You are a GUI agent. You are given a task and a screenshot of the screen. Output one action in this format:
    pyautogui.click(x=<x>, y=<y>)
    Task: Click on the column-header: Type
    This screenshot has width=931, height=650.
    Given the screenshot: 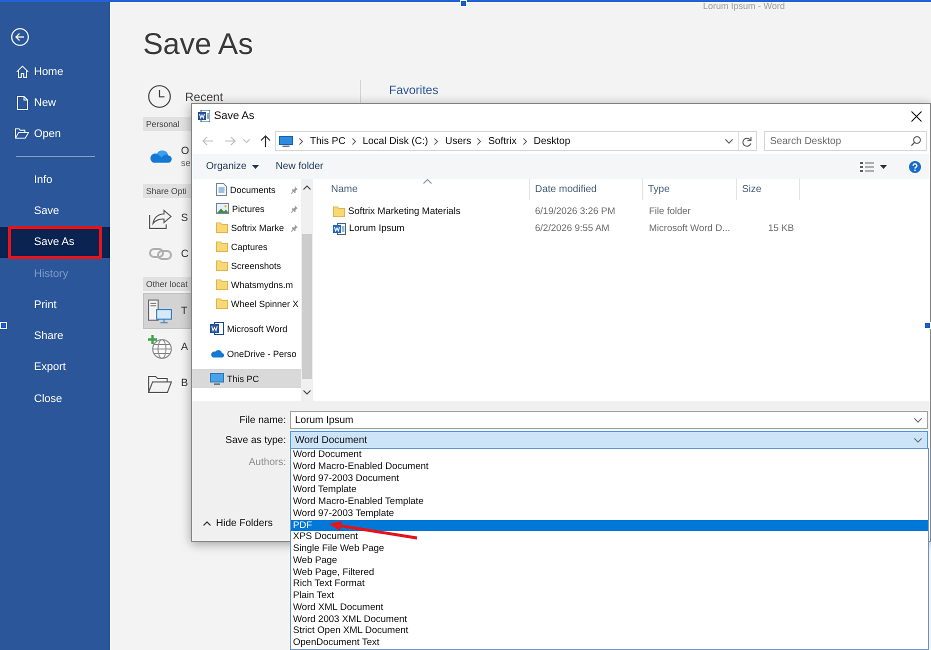 What is the action you would take?
    pyautogui.click(x=690, y=189)
    